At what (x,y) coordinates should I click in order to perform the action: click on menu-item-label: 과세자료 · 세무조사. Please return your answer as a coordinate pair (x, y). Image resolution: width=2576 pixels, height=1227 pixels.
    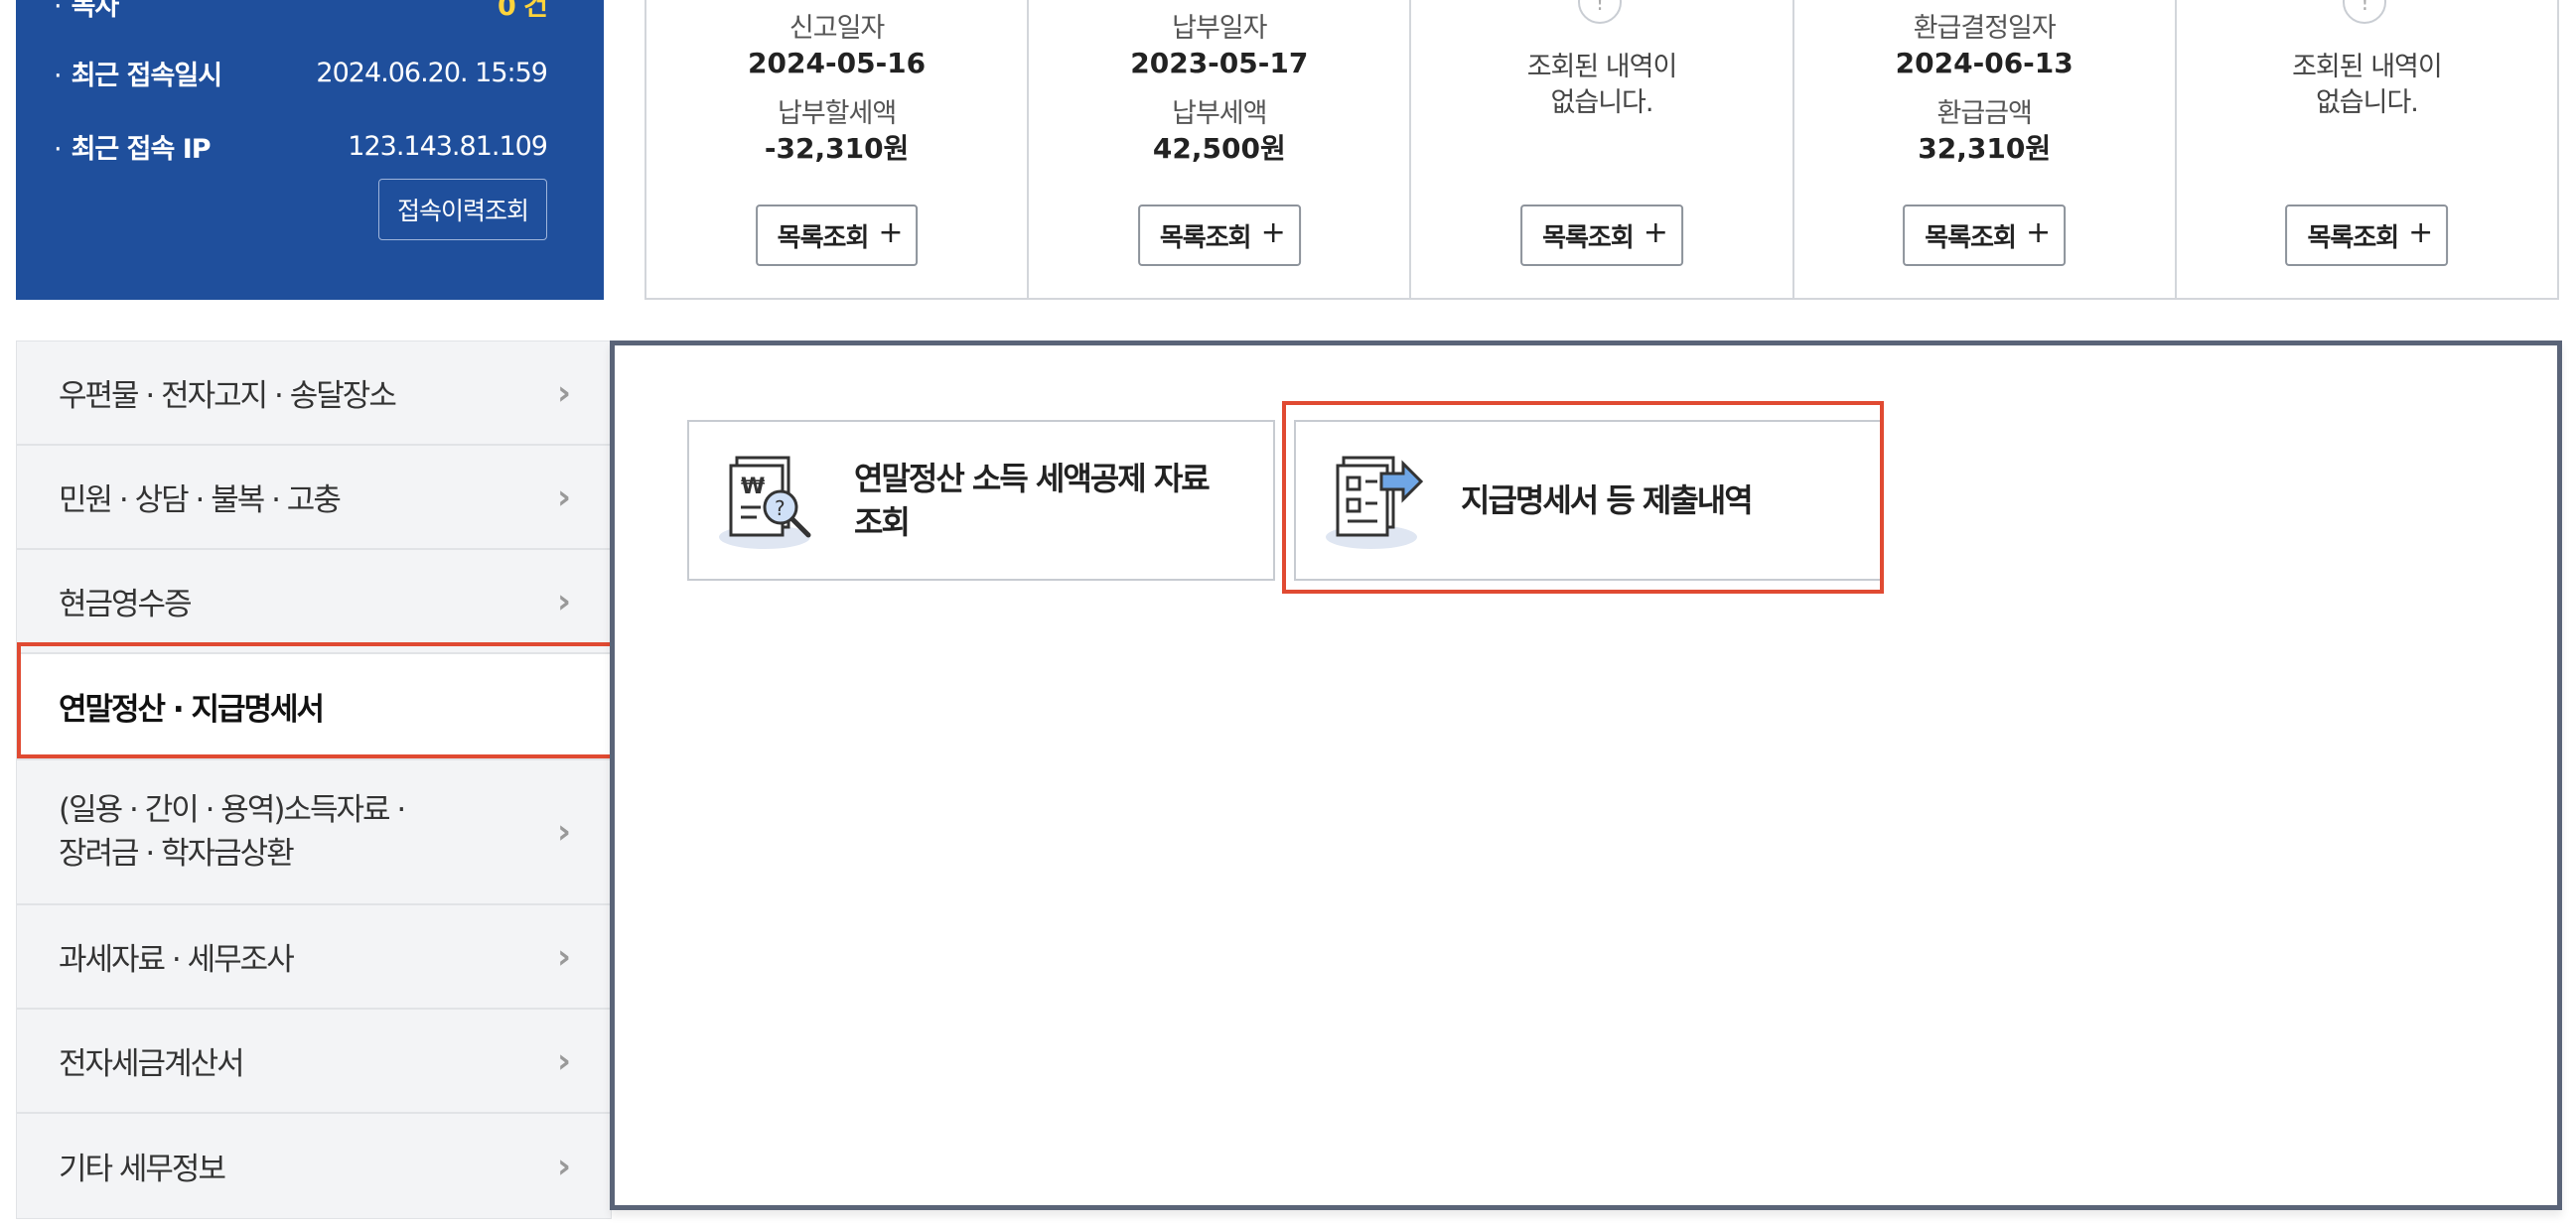
    Looking at the image, I should click on (177, 960).